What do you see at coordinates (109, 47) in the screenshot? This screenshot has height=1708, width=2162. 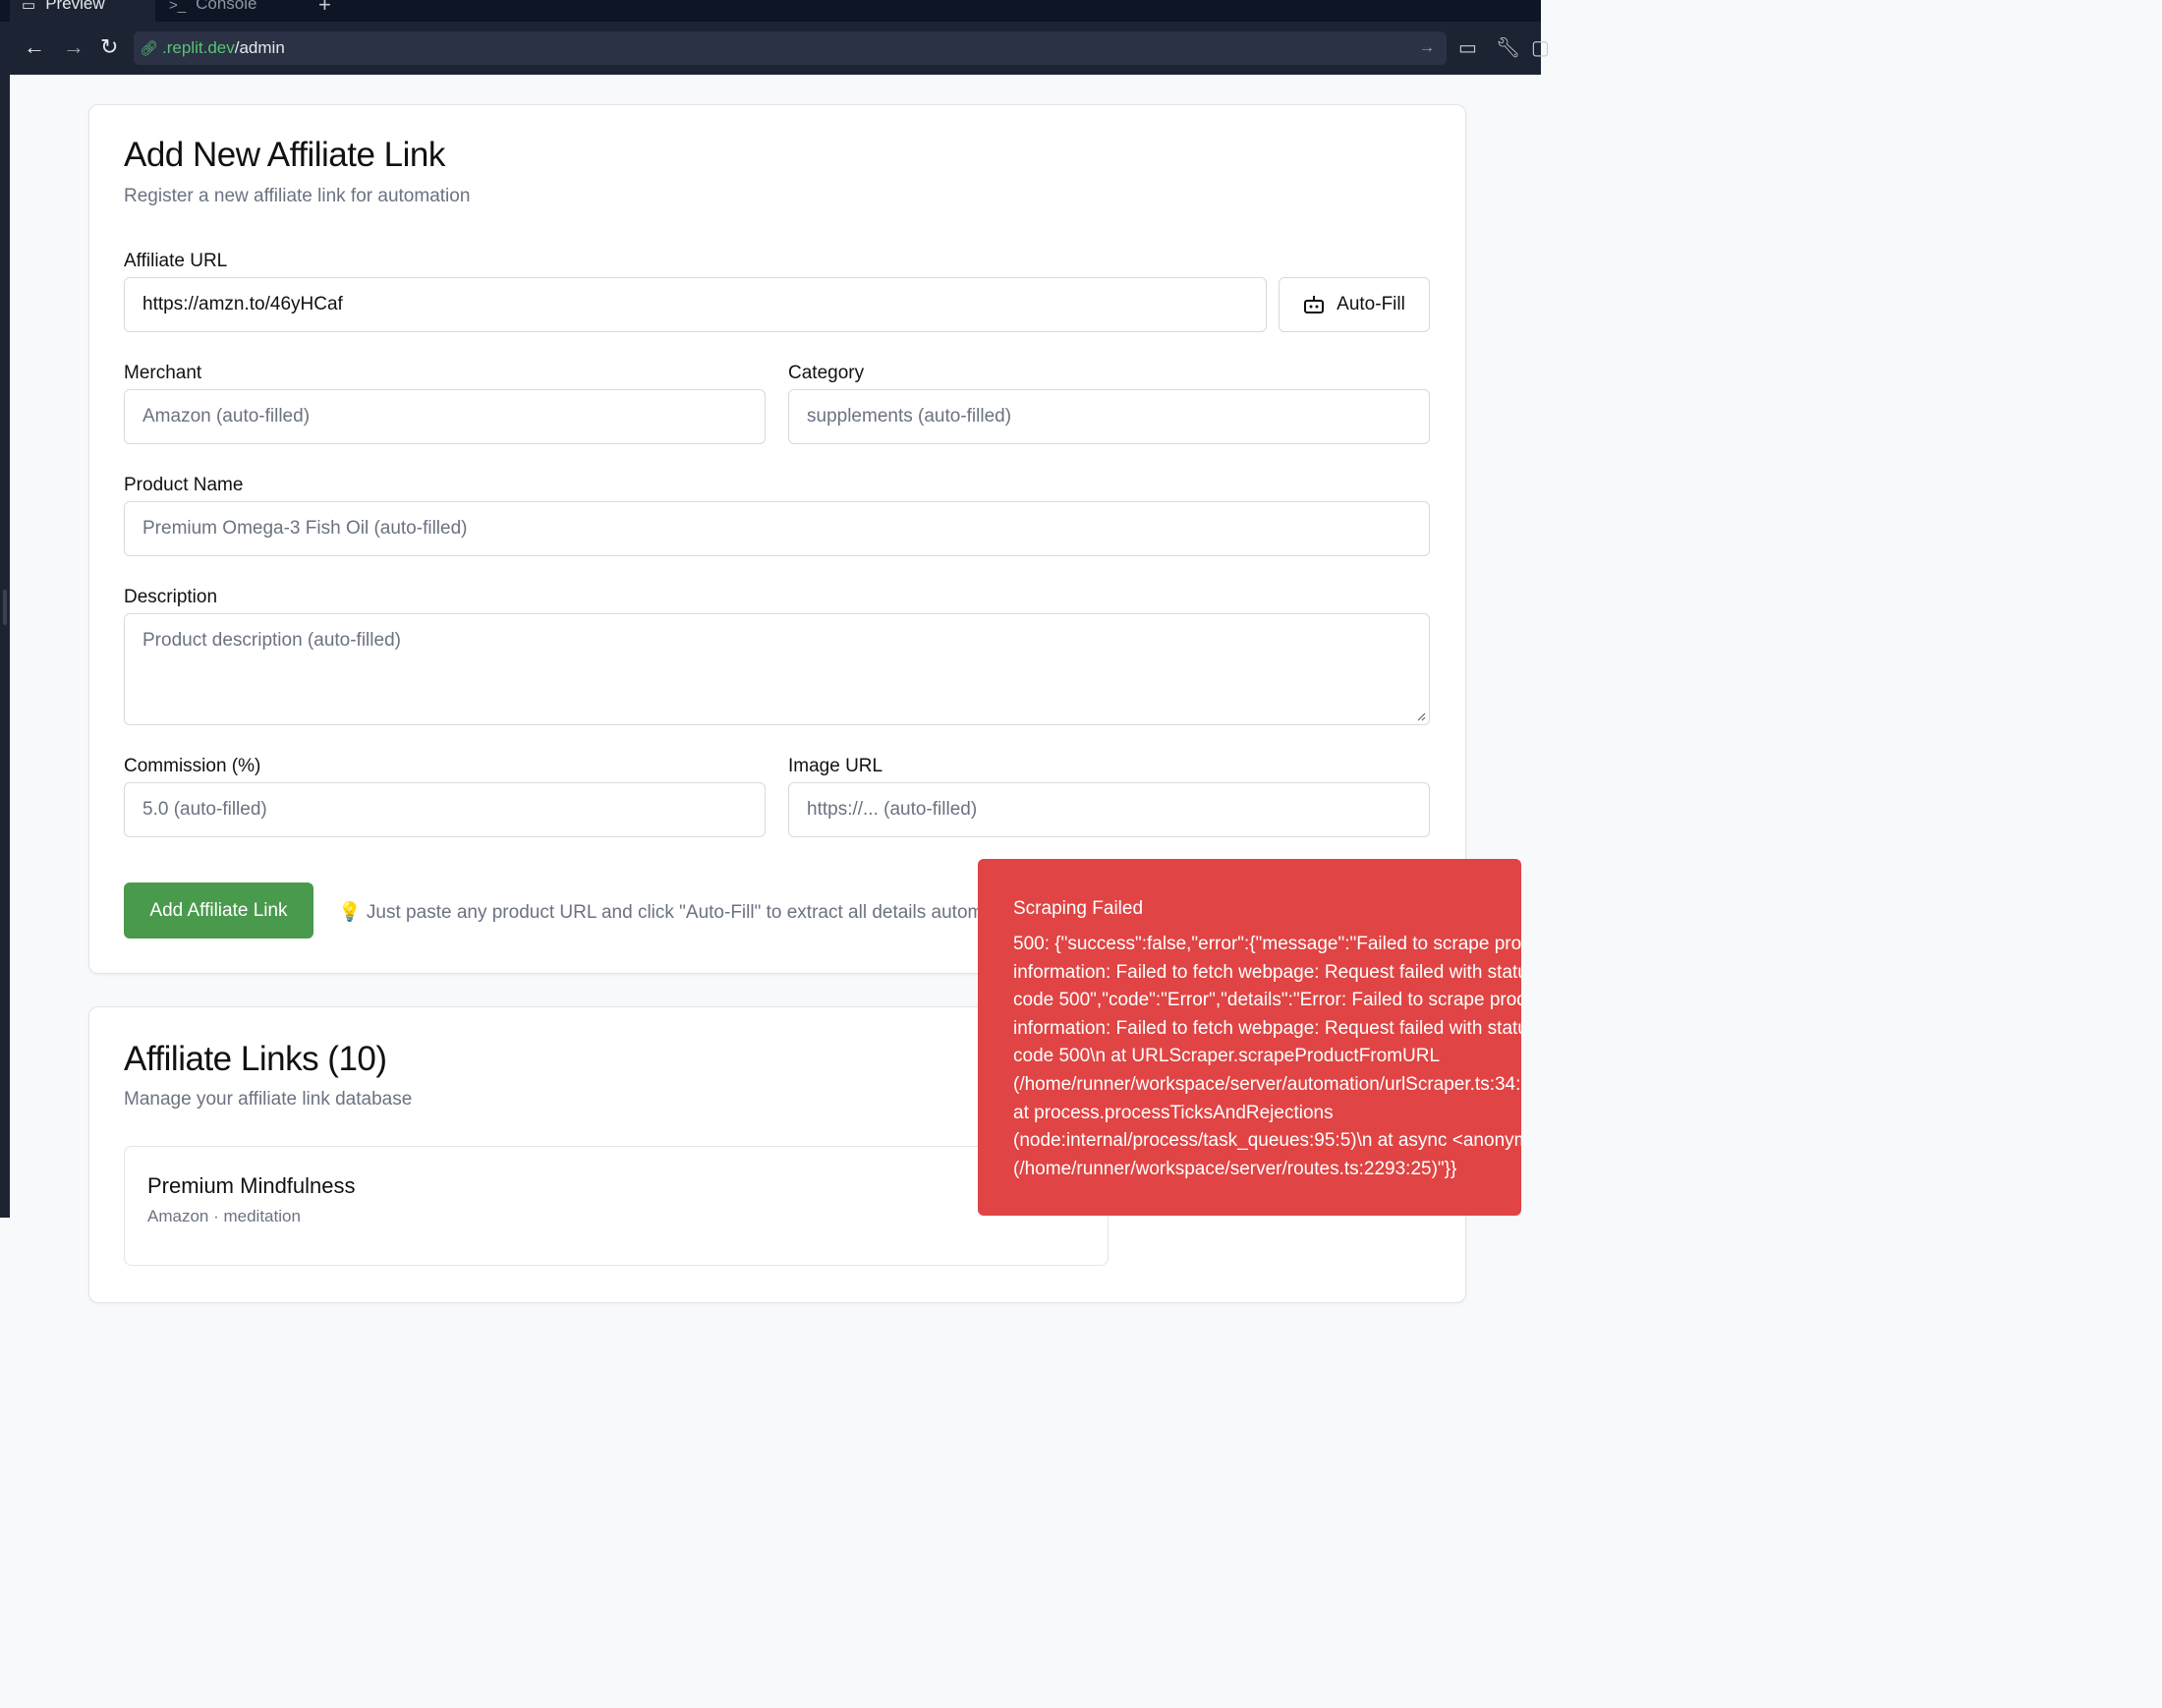 I see `refresh-icon: ↻` at bounding box center [109, 47].